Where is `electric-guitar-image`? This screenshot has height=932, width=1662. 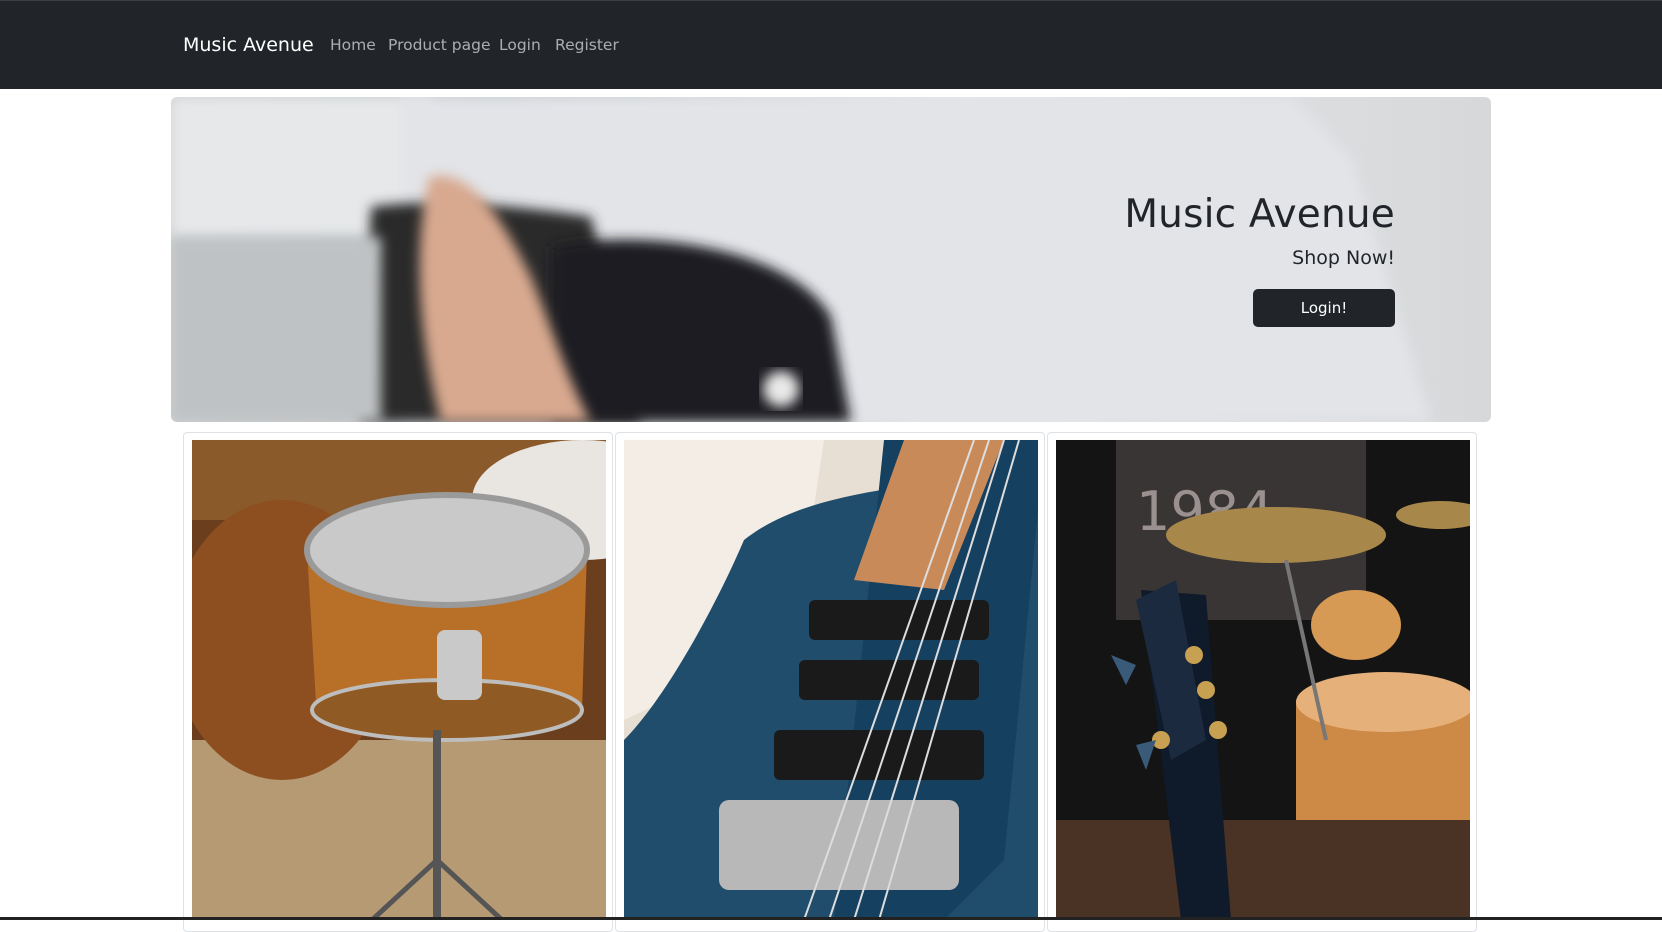
electric-guitar-image is located at coordinates (831, 680).